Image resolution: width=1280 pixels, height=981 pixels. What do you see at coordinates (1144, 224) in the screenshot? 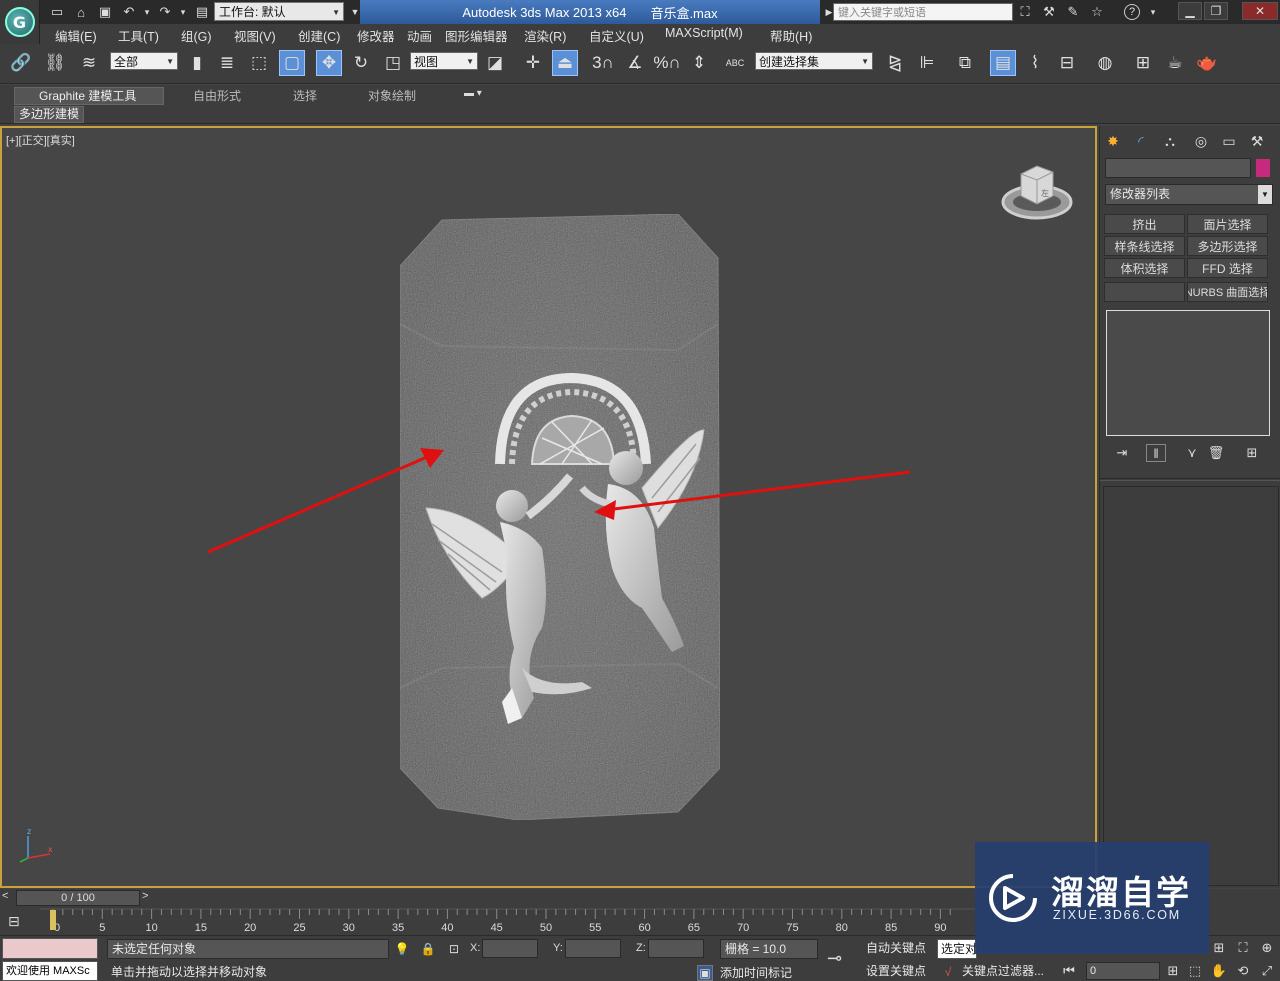
I see `extrude-button: 挤出` at bounding box center [1144, 224].